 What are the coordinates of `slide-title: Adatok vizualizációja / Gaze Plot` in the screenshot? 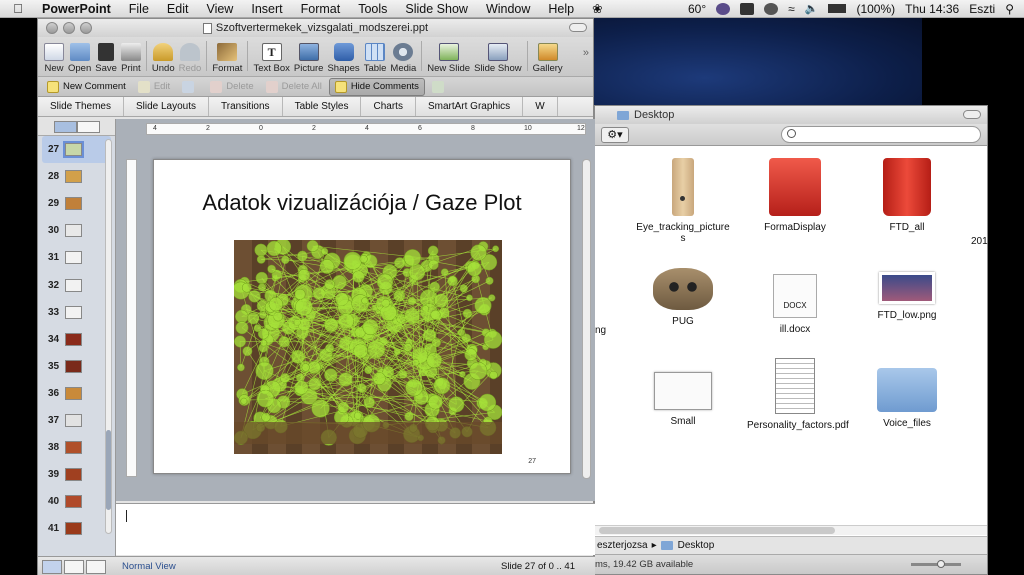 It's located at (362, 203).